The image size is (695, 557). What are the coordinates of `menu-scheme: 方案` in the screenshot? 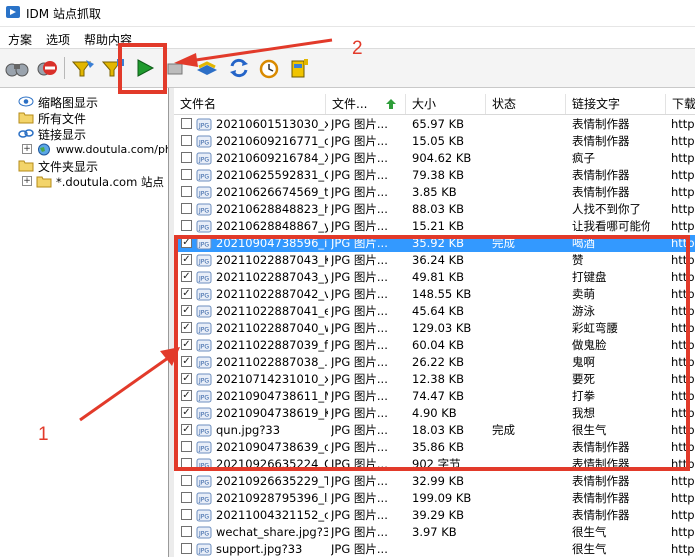 It's located at (20, 39).